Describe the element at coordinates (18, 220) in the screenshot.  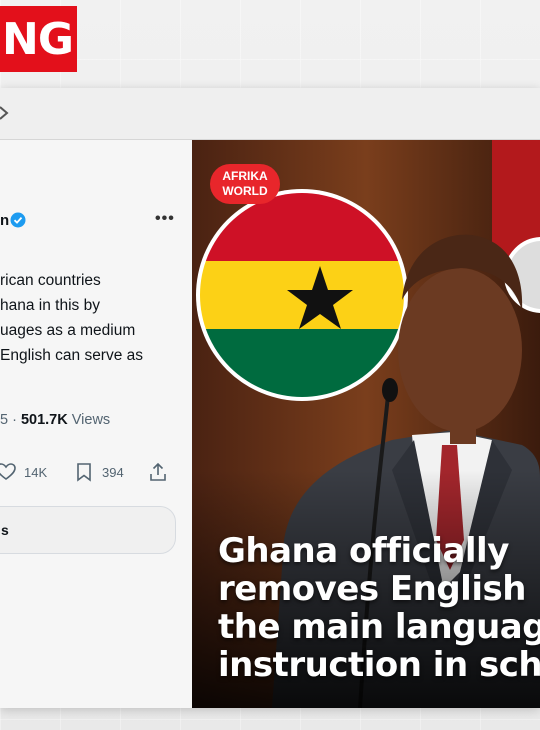
I see `verified-badge-icon` at that location.